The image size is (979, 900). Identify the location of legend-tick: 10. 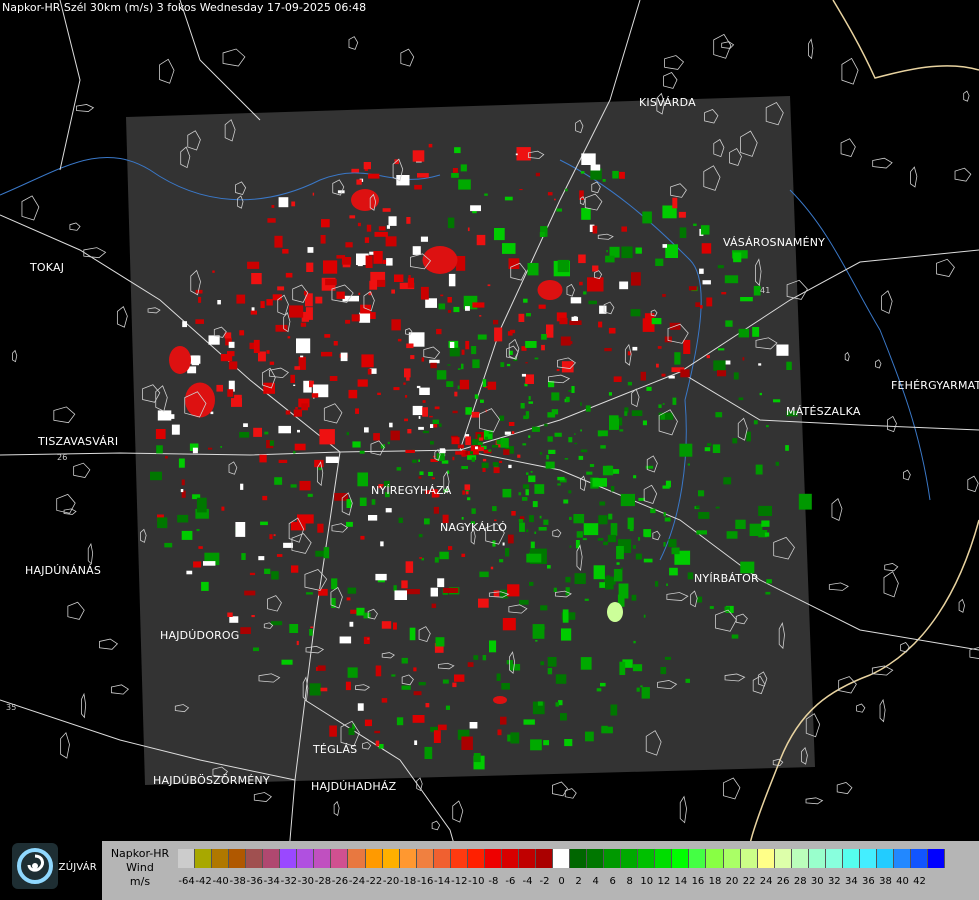
(647, 881).